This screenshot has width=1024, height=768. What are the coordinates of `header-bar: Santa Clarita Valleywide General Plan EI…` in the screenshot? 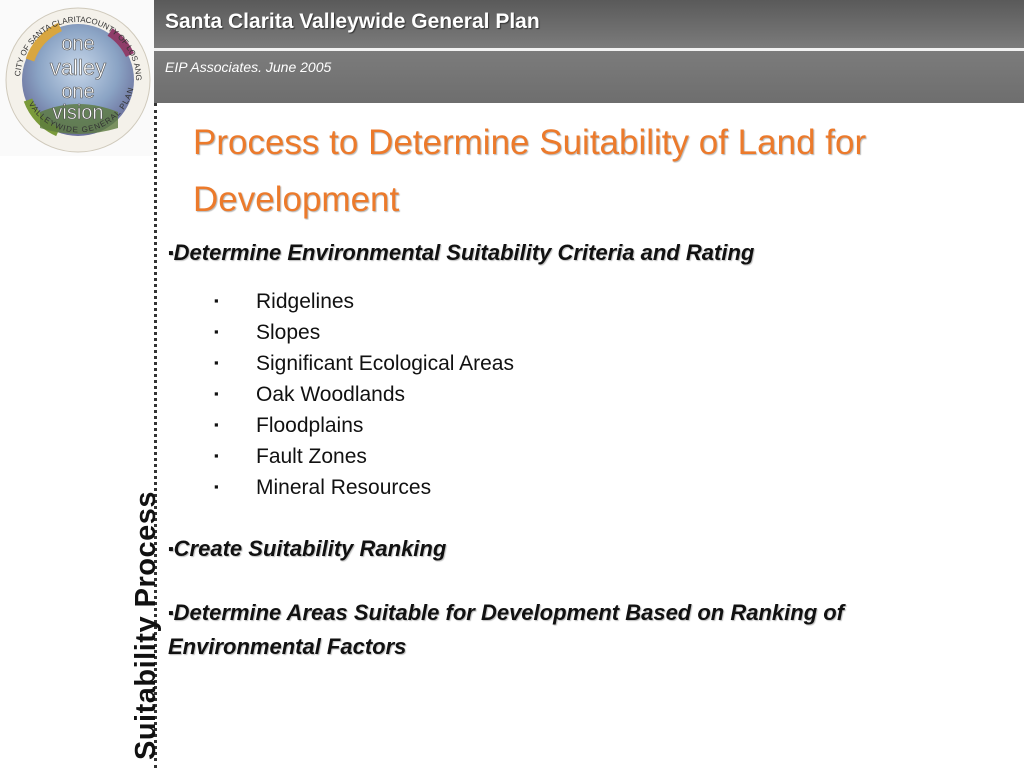 It's located at (589, 51).